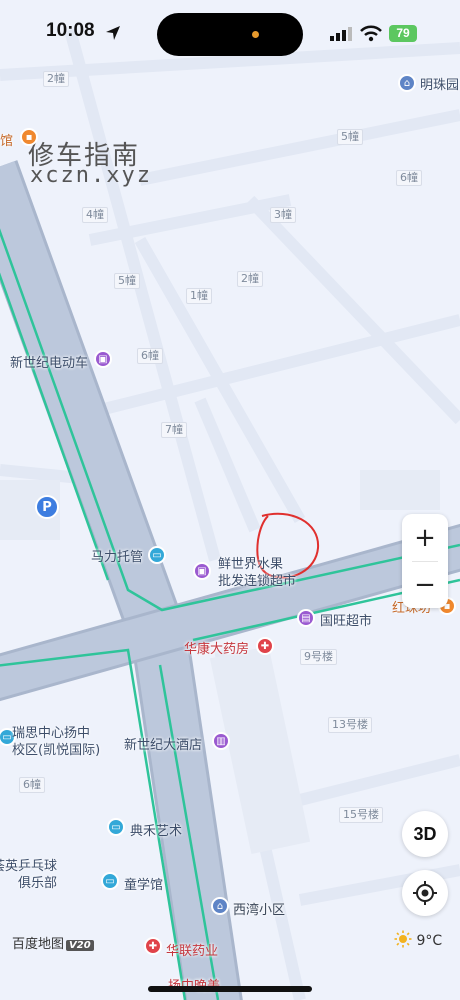 Image resolution: width=460 pixels, height=1000 pixels. Describe the element at coordinates (361, 815) in the screenshot. I see `building-label: 15号楼` at that location.